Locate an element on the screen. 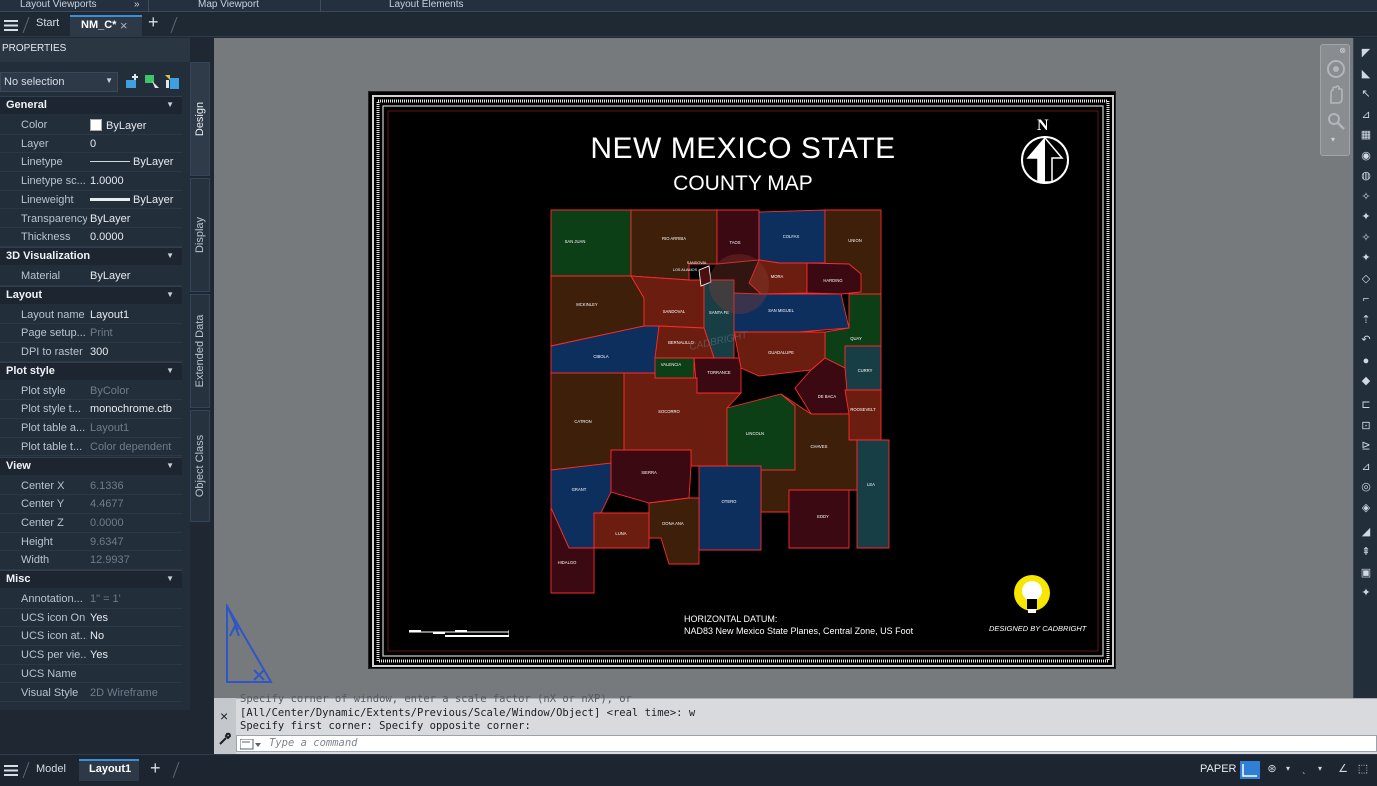 This screenshot has height=786, width=1377. property-row: Material ByLayer is located at coordinates (91, 276).